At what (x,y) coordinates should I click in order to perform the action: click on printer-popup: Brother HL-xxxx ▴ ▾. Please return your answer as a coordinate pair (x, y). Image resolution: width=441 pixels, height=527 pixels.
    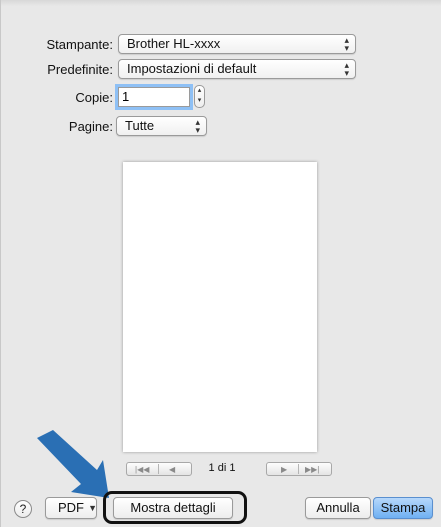
    Looking at the image, I should click on (237, 44).